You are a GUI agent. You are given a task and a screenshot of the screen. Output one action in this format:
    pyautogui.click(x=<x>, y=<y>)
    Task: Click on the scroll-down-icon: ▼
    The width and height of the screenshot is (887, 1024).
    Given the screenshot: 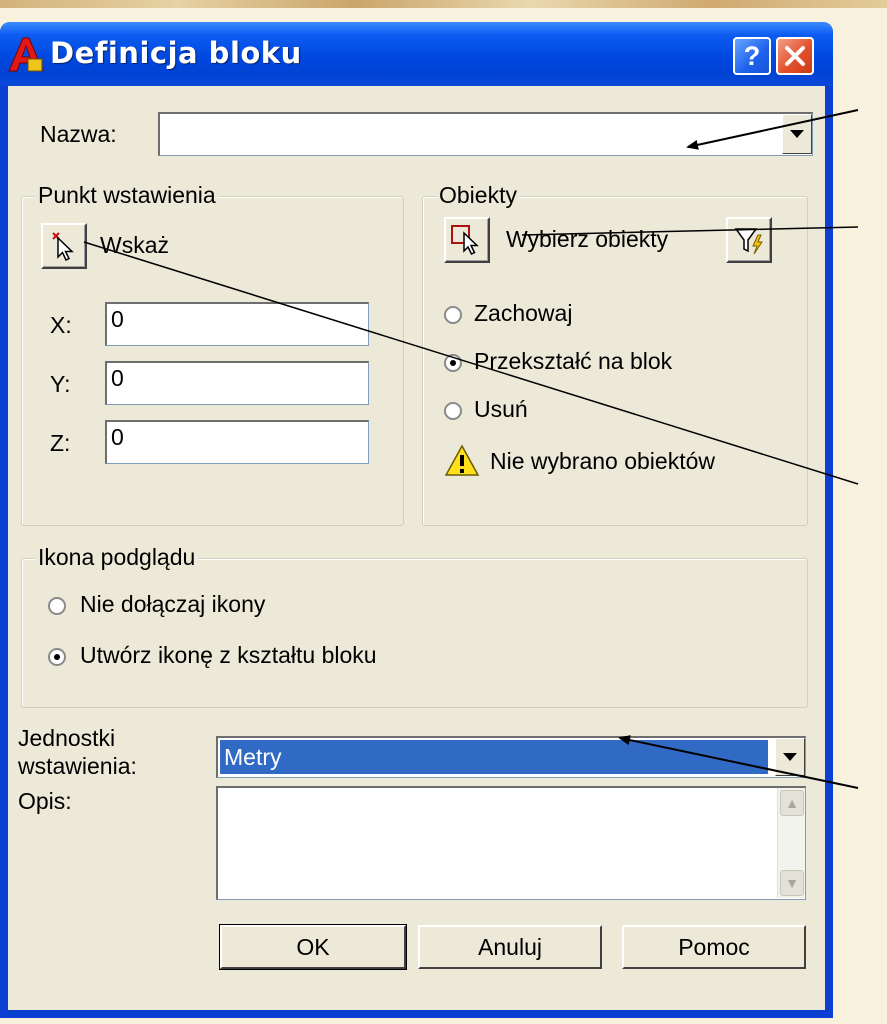 What is the action you would take?
    pyautogui.click(x=792, y=883)
    